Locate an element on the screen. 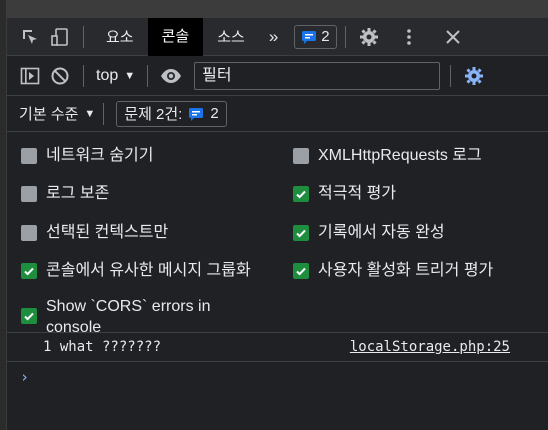  window-top-strip is located at coordinates (274, 9).